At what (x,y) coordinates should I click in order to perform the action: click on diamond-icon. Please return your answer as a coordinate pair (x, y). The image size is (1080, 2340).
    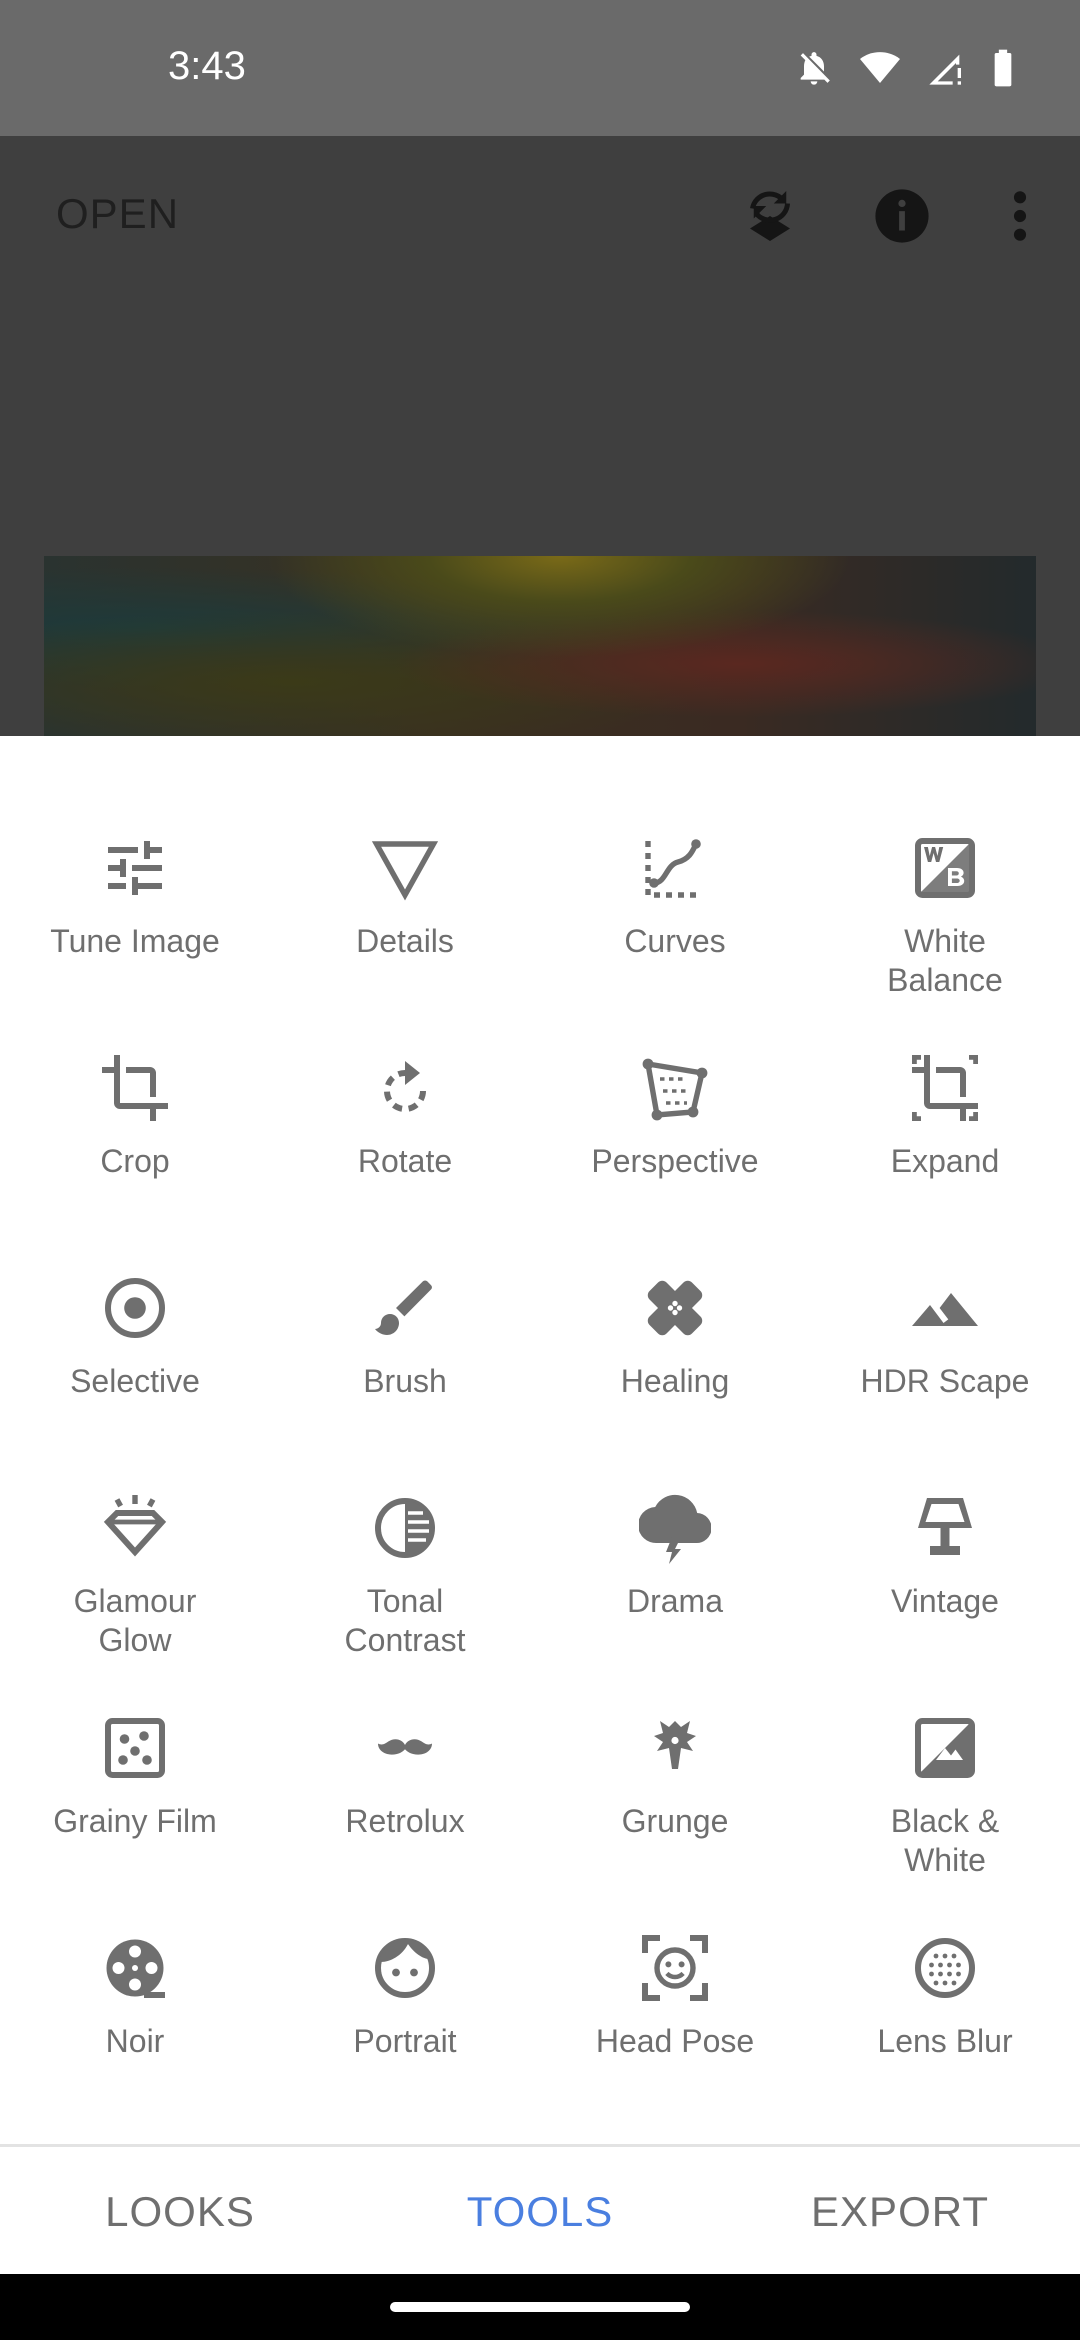
    Looking at the image, I should click on (135, 1526).